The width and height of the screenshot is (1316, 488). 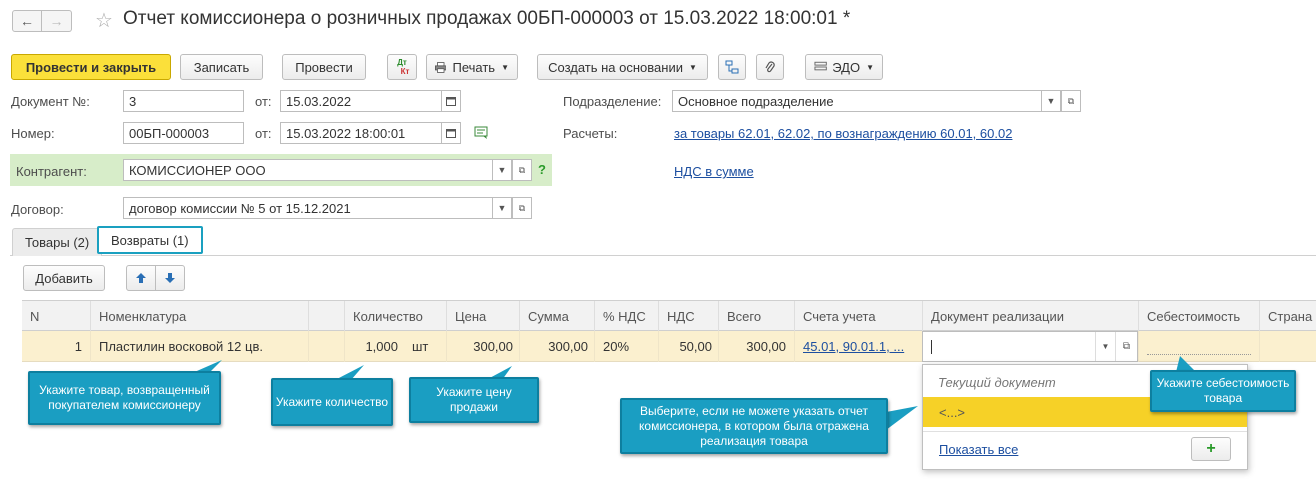 I want to click on callout-qty: Укажите количество, so click(x=332, y=402).